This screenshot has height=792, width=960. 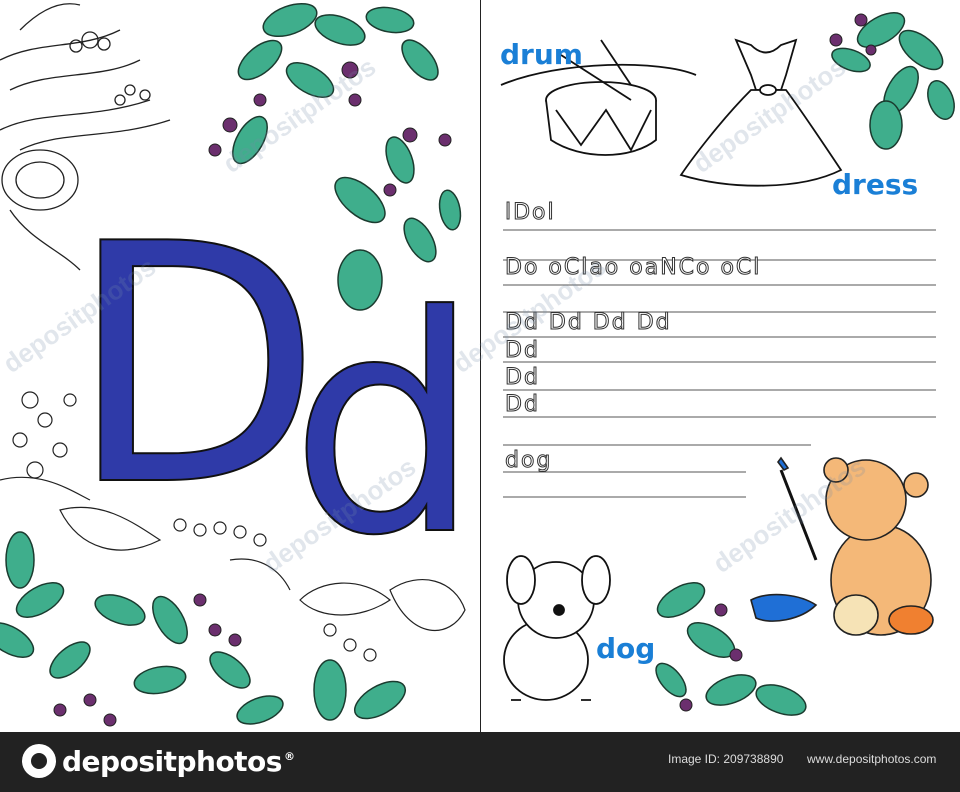 I want to click on depositphotos-logo: depositphotos ®, so click(x=158, y=761).